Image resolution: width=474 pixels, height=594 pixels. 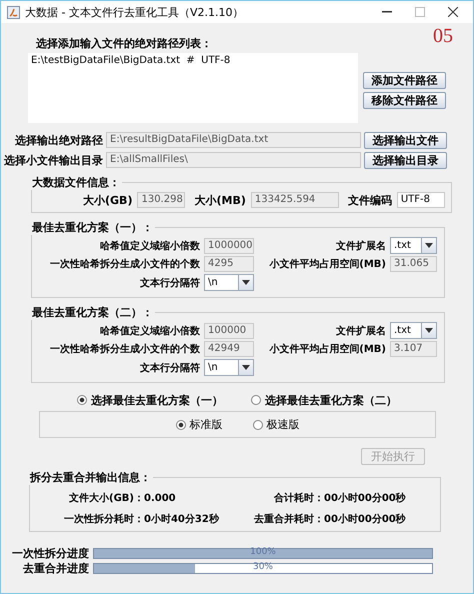 What do you see at coordinates (263, 552) in the screenshot?
I see `progress-reading: 100%` at bounding box center [263, 552].